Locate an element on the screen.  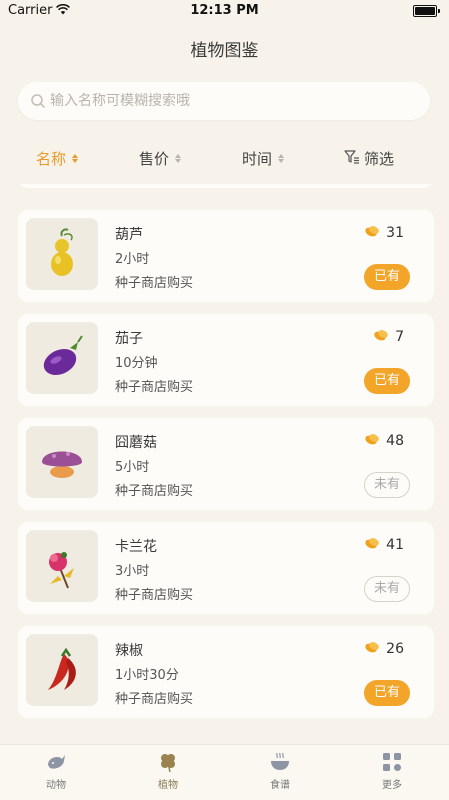
plant-price: 41 is located at coordinates (384, 545).